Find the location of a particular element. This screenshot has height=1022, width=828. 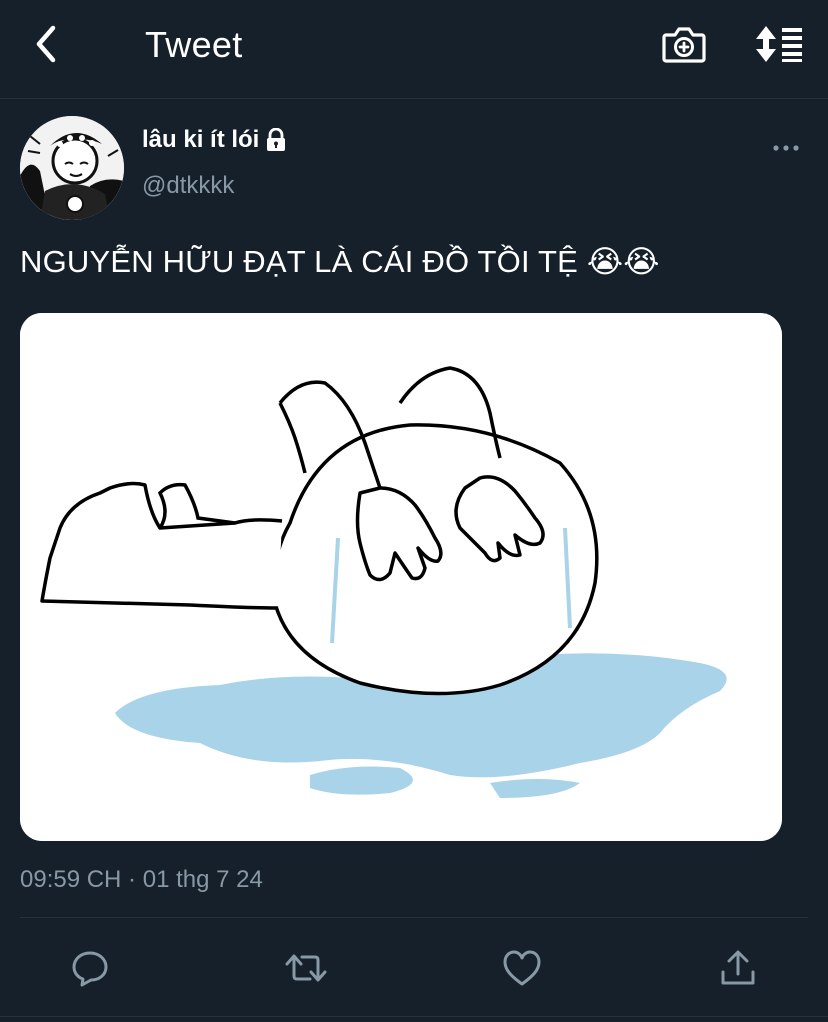

reply-button is located at coordinates (90, 968).